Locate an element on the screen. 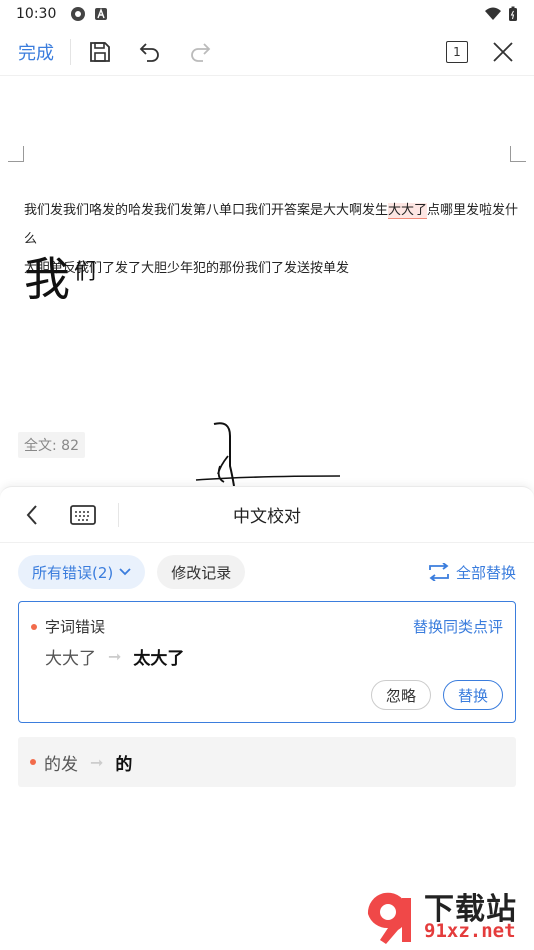 Image resolution: width=534 pixels, height=950 pixels. filter-all-errors: 所有错误(2) is located at coordinates (82, 572).